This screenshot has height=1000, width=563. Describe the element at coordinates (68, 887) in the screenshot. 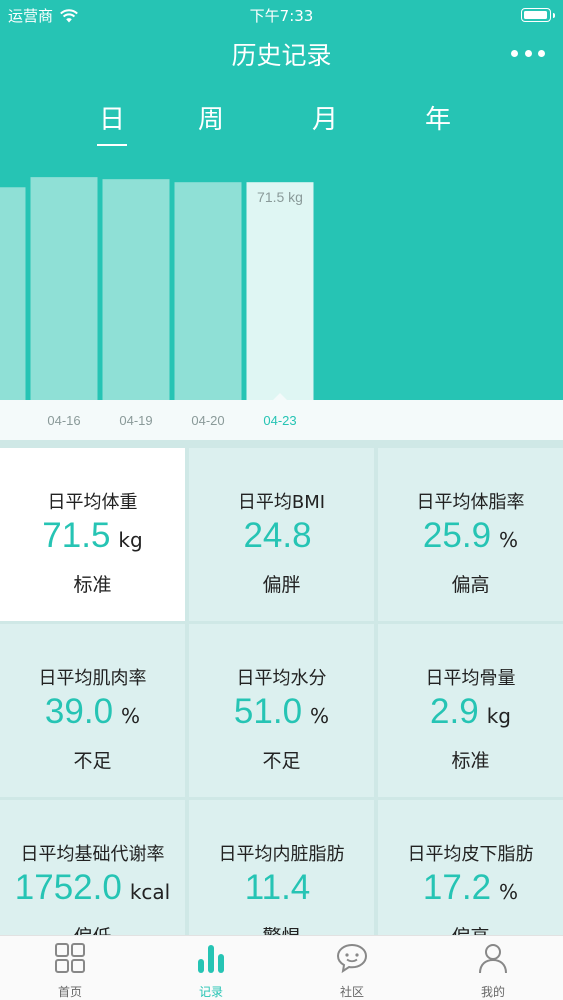

I see `metric-value: 1752.0` at that location.